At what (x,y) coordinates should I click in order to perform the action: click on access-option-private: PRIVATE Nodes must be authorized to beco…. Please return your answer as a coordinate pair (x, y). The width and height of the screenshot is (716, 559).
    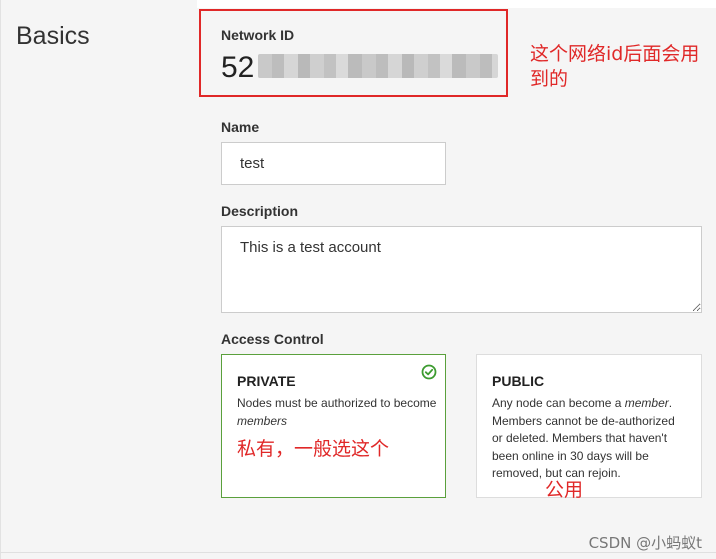
    Looking at the image, I should click on (333, 426).